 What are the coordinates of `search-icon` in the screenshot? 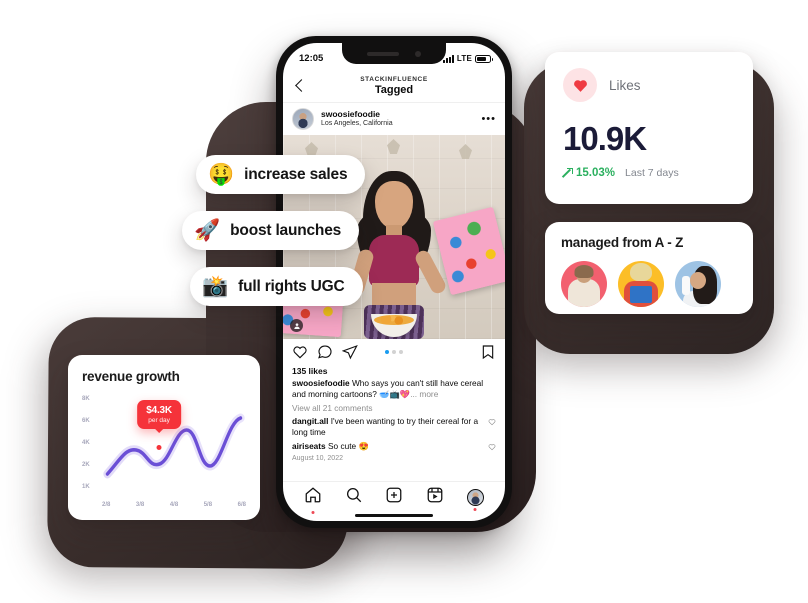 It's located at (354, 495).